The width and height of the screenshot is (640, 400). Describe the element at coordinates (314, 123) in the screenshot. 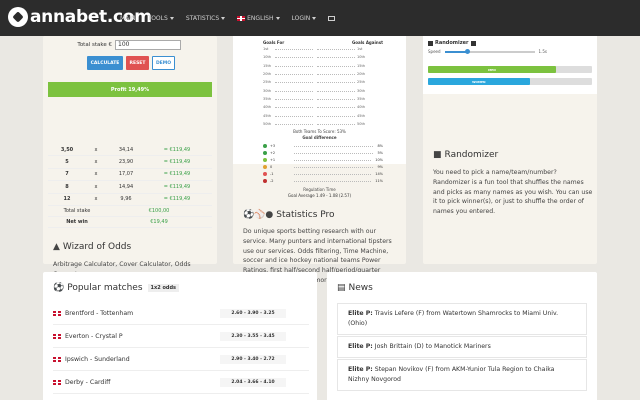

I see `stat-row: 50th 50th` at that location.